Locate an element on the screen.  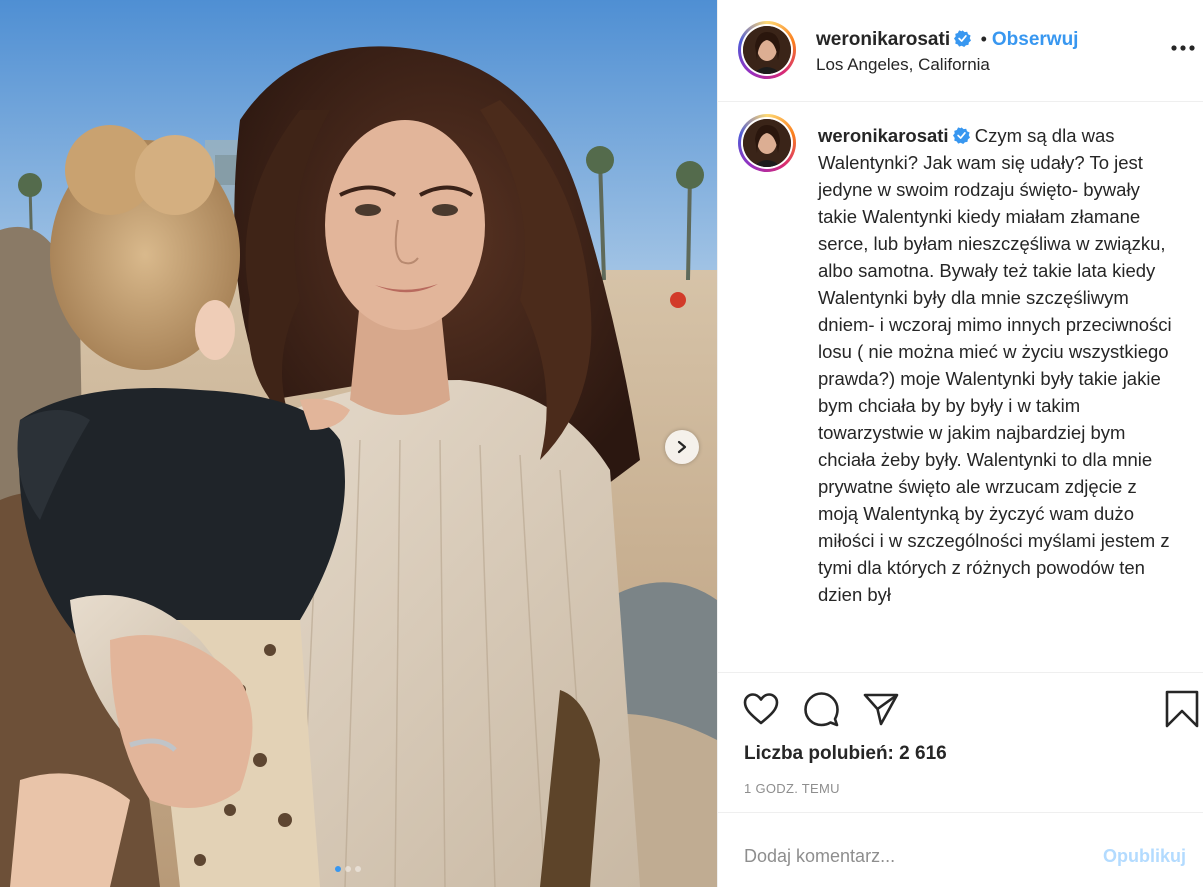
chevron-right-icon is located at coordinates (682, 447).